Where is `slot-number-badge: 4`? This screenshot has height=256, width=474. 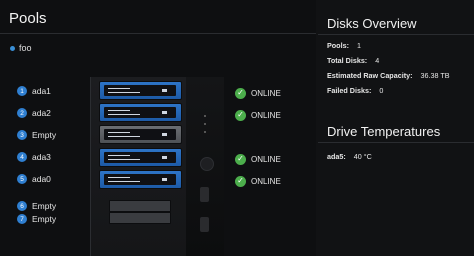 slot-number-badge: 4 is located at coordinates (22, 157).